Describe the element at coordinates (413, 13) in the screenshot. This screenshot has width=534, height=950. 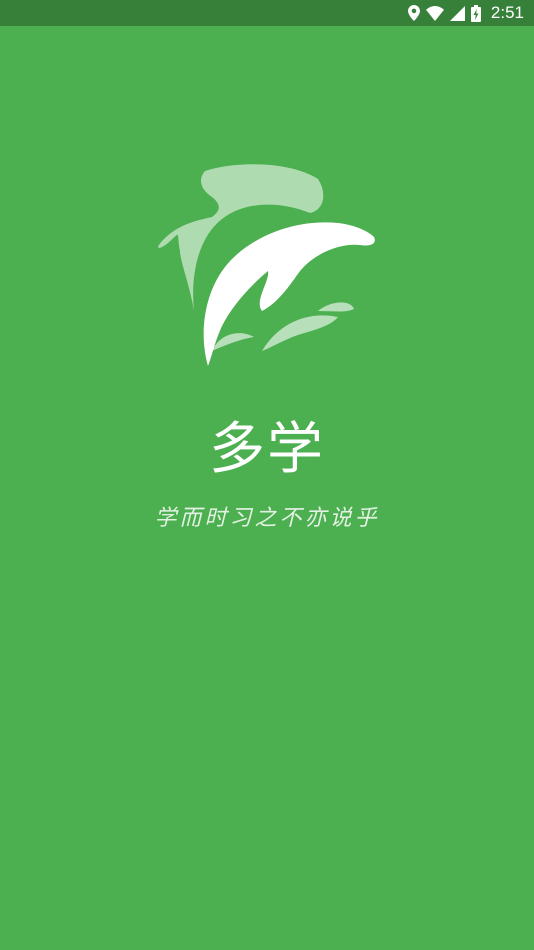
I see `location-icon` at that location.